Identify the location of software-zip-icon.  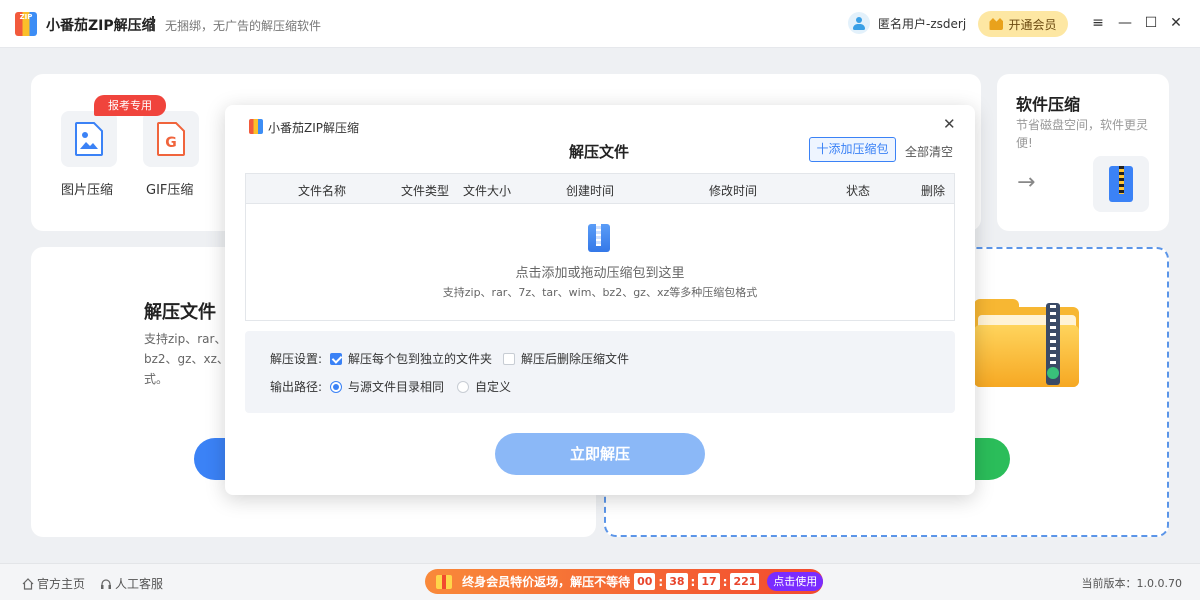
(1121, 184).